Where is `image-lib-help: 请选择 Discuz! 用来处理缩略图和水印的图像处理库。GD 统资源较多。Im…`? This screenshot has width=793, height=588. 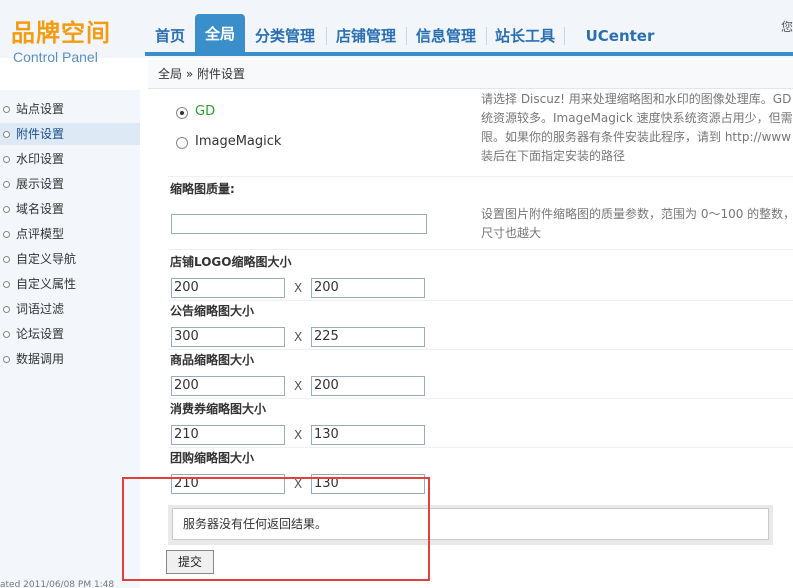 image-lib-help: 请选择 Discuz! 用来处理缩略图和水印的图像处理库。GD 统资源较多。Im… is located at coordinates (637, 128).